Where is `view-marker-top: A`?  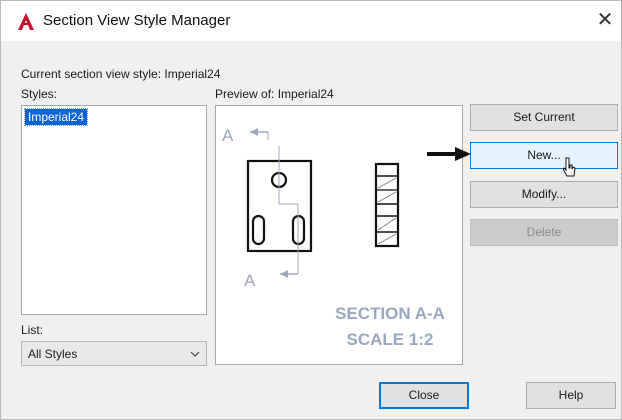
view-marker-top: A is located at coordinates (228, 135).